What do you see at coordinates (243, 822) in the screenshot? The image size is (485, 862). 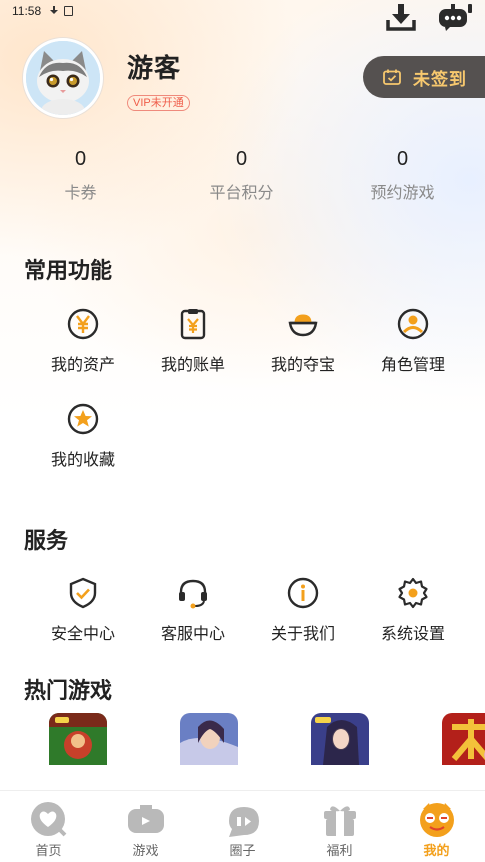 I see `chat-bubble-icon` at bounding box center [243, 822].